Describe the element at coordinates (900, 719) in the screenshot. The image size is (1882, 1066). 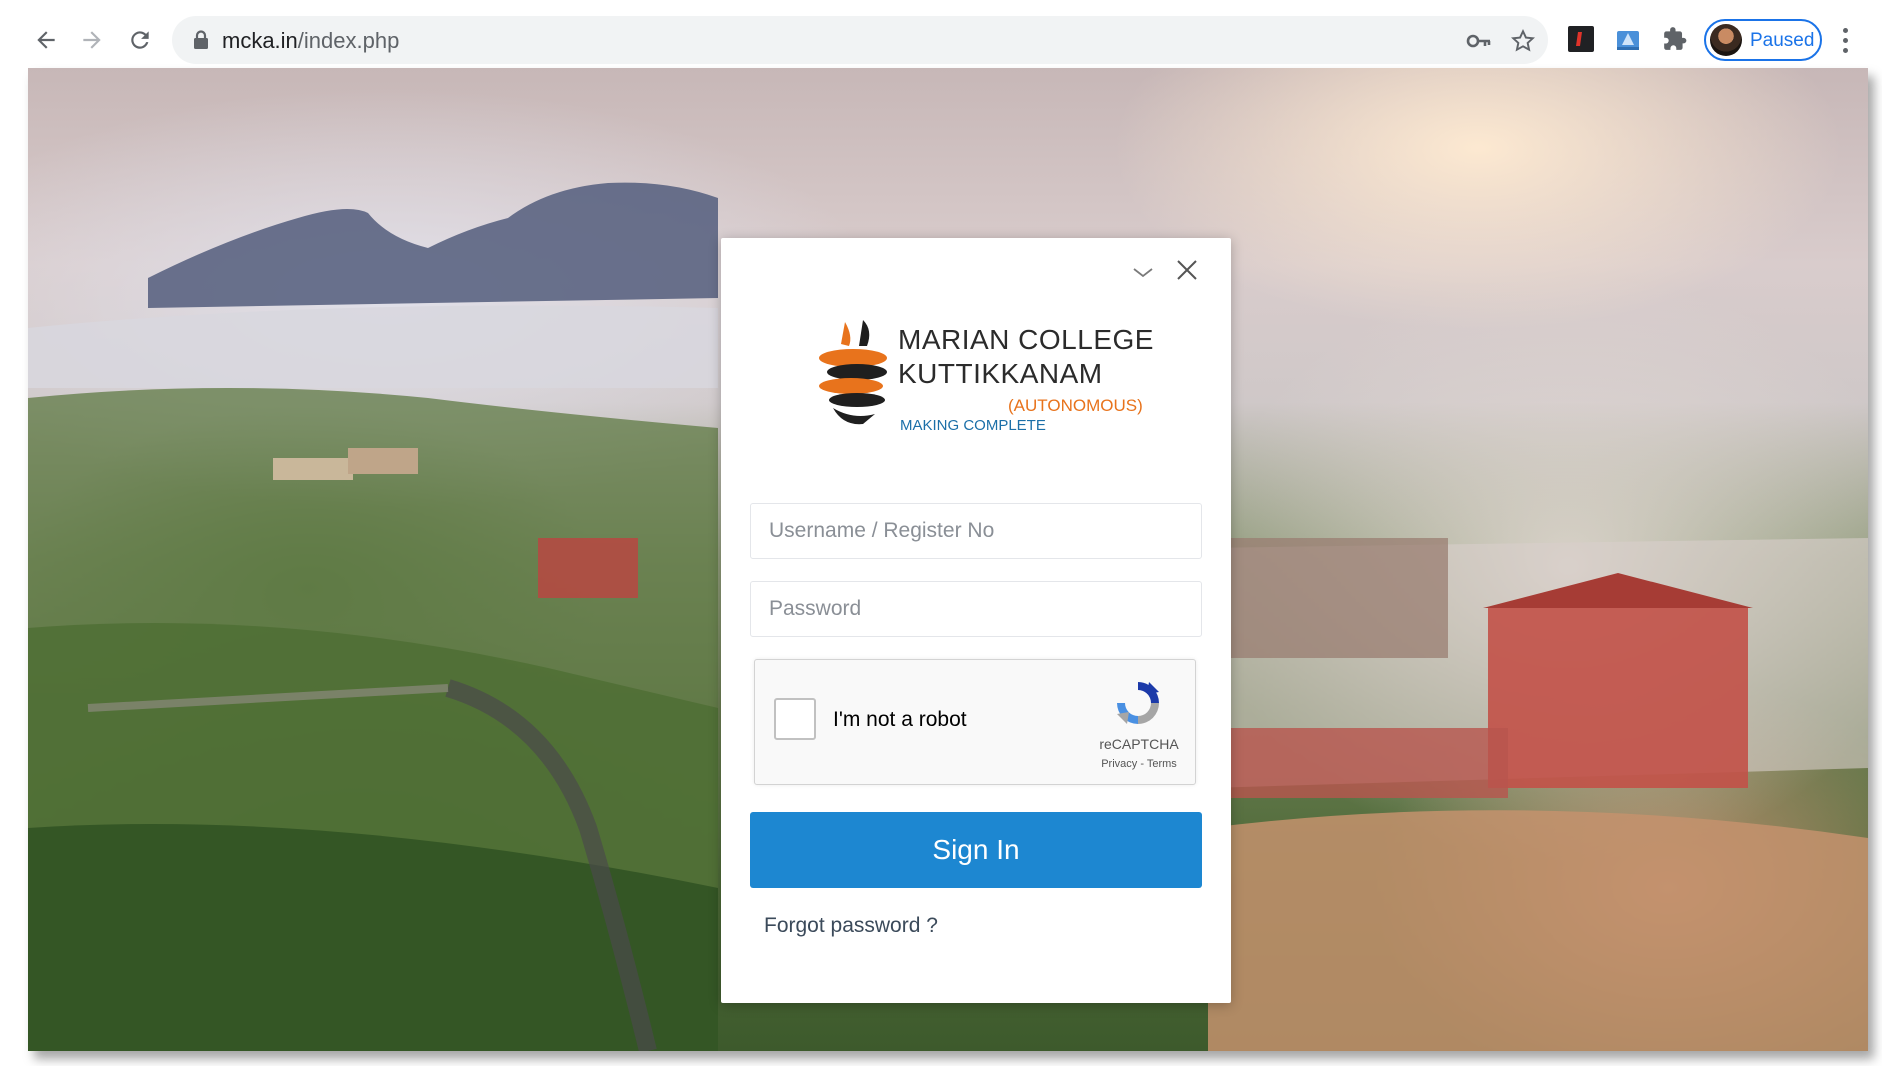
I see `recaptcha-label: I'm not a robot` at that location.